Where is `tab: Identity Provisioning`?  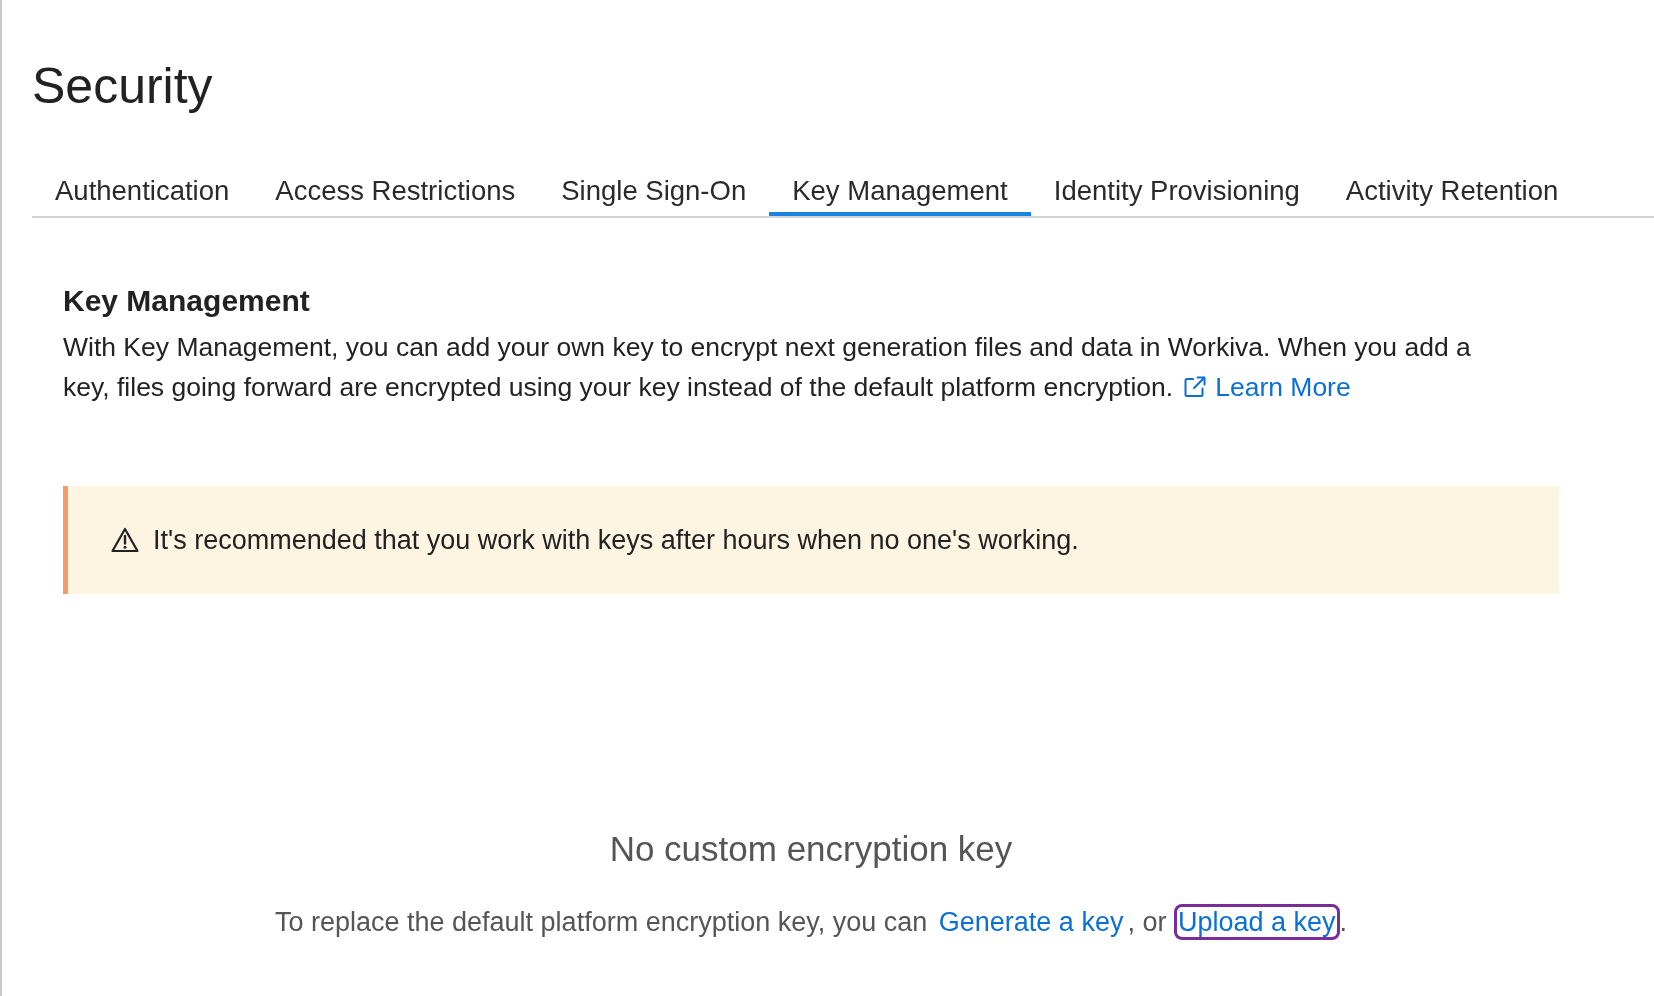 tab: Identity Provisioning is located at coordinates (1176, 191).